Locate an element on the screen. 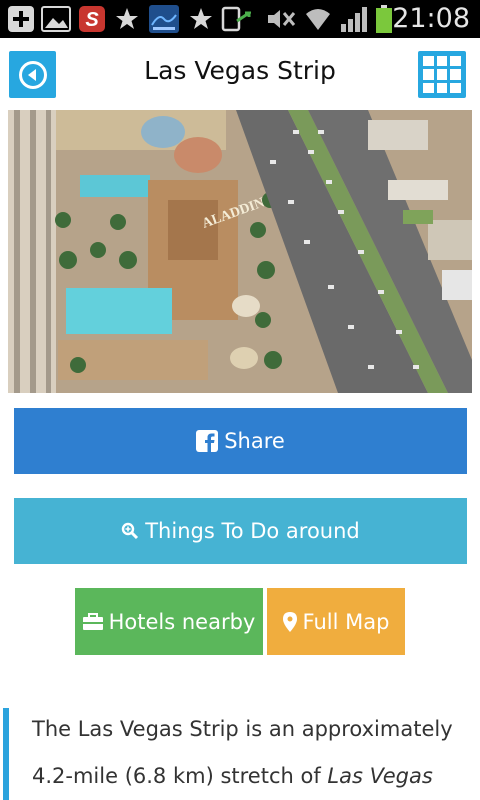  share-button: Share is located at coordinates (240, 441).